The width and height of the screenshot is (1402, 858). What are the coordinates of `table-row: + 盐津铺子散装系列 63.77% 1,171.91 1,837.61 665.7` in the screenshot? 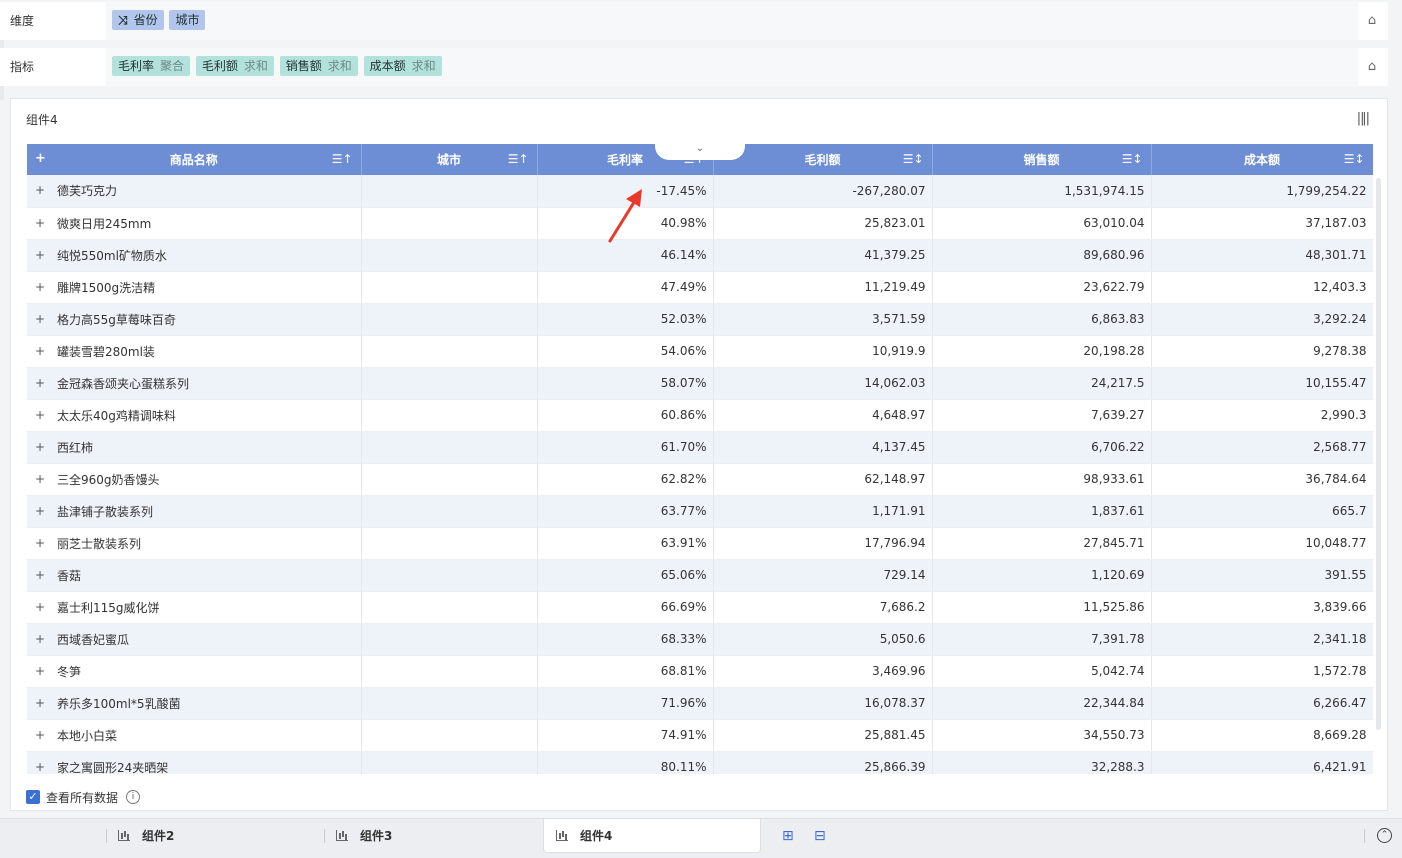 It's located at (700, 511).